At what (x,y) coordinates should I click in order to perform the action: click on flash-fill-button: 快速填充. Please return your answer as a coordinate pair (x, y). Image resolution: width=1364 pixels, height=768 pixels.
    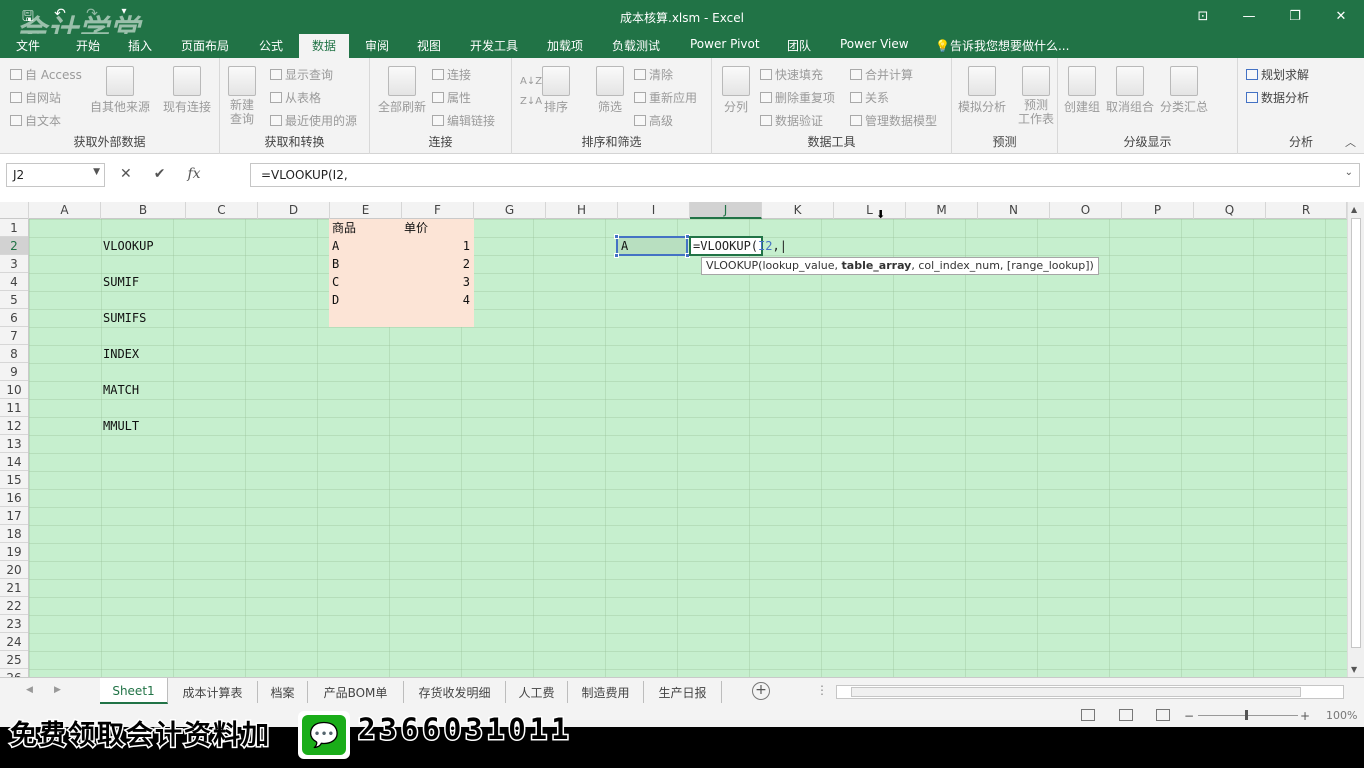
    Looking at the image, I should click on (791, 74).